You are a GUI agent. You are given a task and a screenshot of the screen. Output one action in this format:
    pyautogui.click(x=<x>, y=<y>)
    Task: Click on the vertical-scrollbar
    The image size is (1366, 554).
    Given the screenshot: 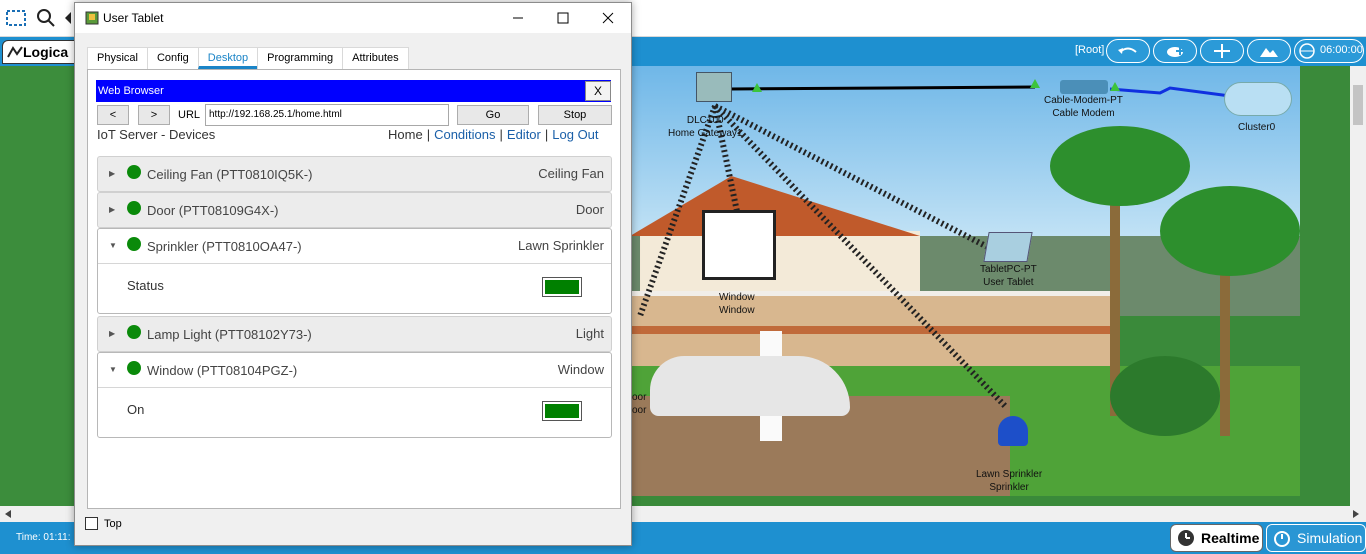 What is the action you would take?
    pyautogui.click(x=1358, y=286)
    